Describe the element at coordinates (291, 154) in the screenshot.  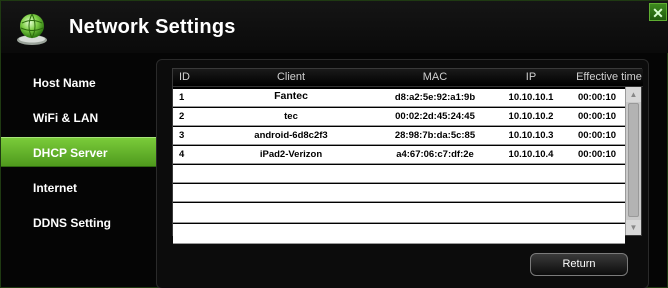
I see `cell-client: iPad2-Verizon` at that location.